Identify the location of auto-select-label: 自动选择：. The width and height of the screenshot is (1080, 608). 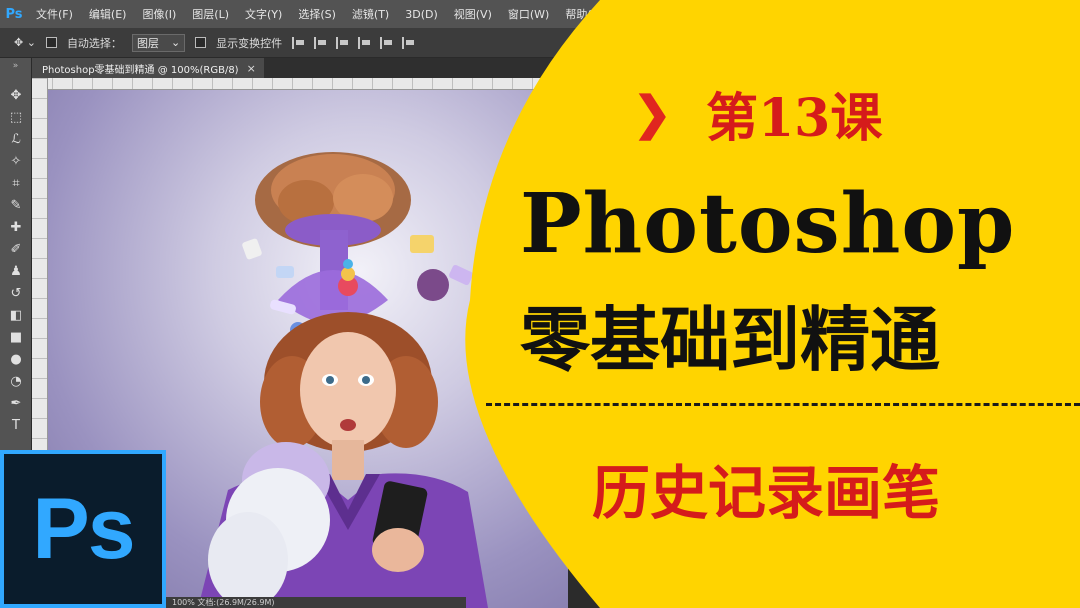
(94, 43).